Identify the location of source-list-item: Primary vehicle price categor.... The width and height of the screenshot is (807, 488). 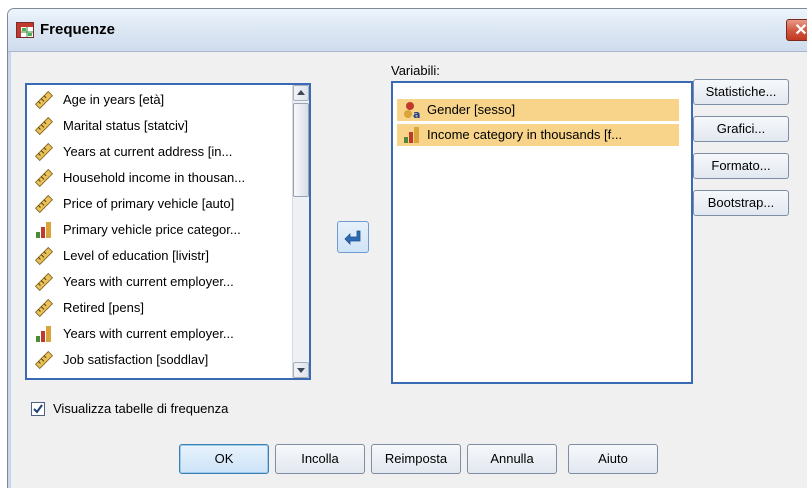
(159, 230).